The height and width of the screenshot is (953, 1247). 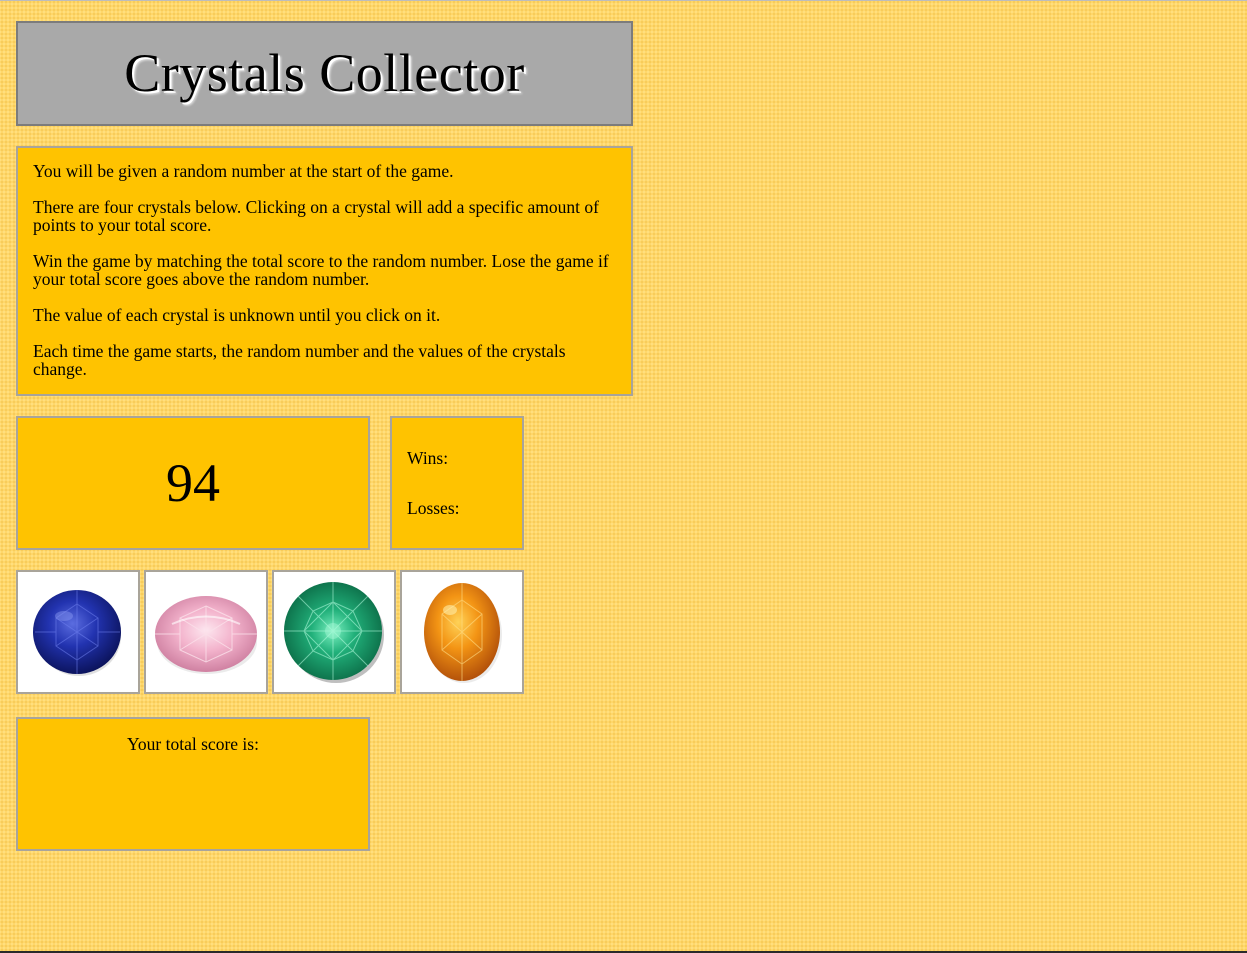 I want to click on crystal-button-green, so click(x=334, y=632).